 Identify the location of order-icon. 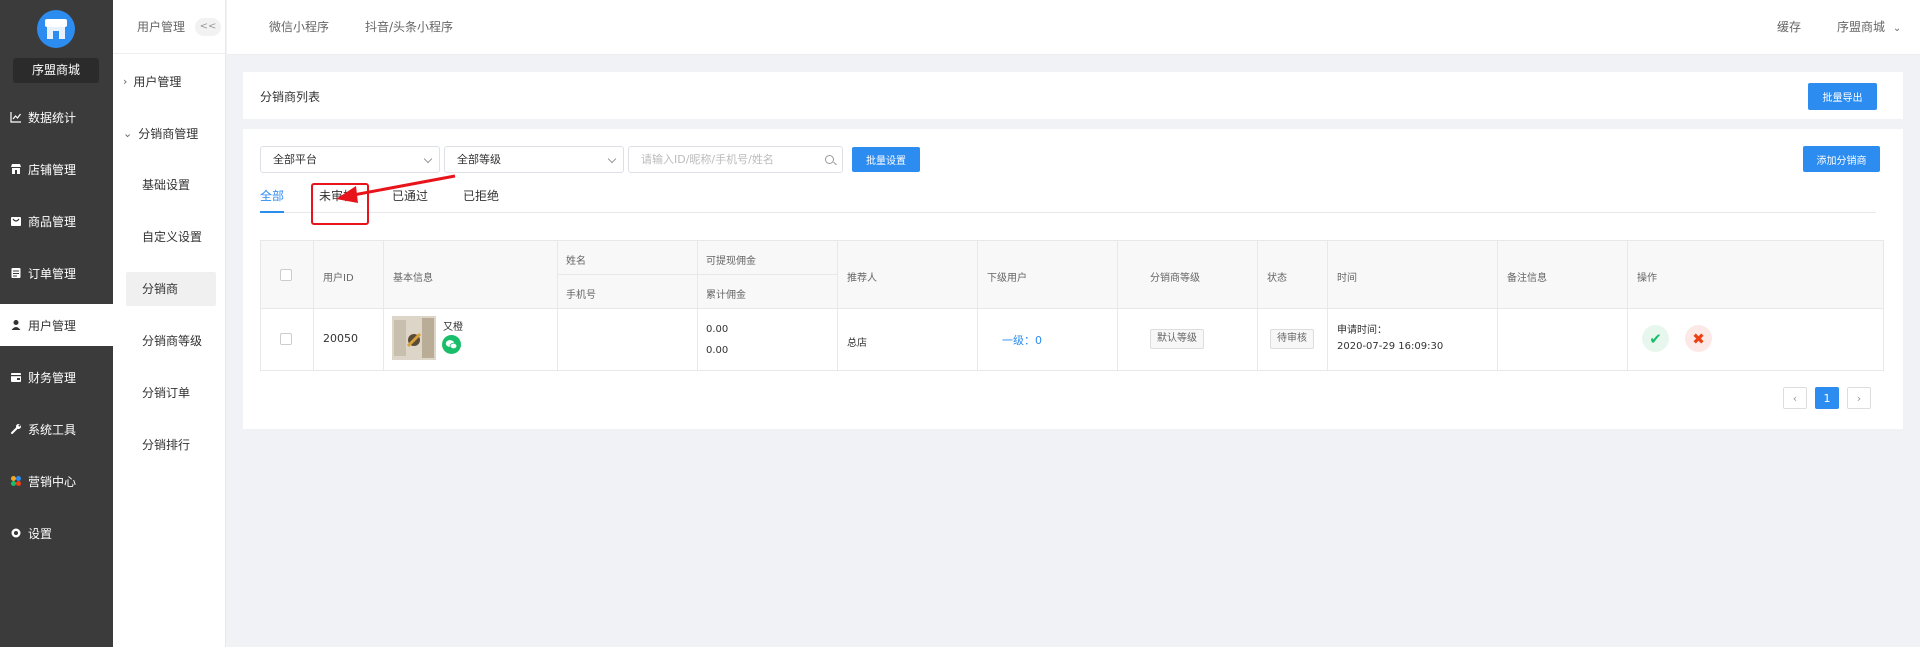
(16, 273).